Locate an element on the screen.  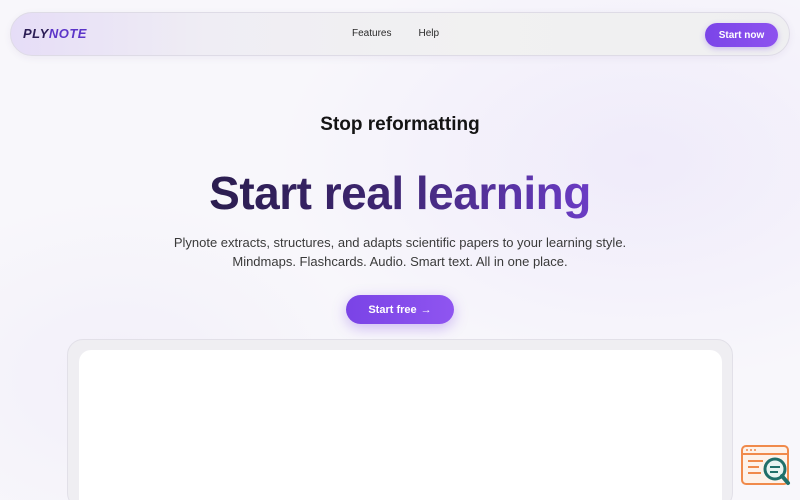
nav-link-features: Features is located at coordinates (371, 33).